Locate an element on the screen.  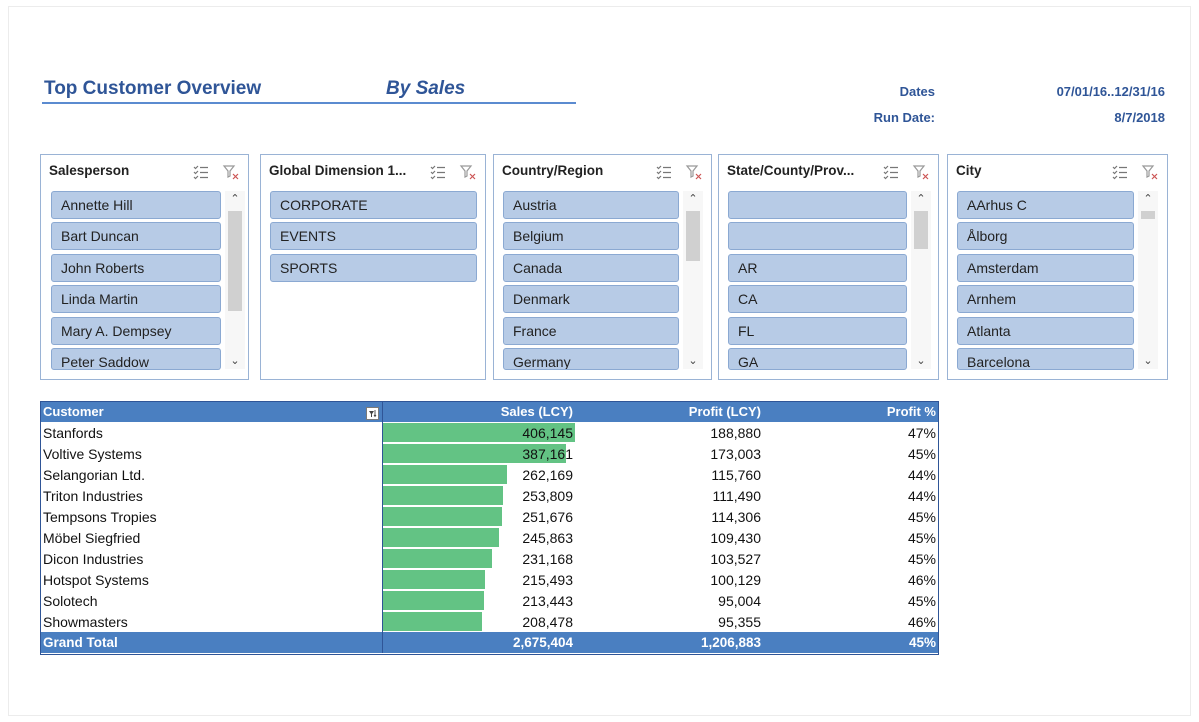
slicer-item: Belgium is located at coordinates (591, 236).